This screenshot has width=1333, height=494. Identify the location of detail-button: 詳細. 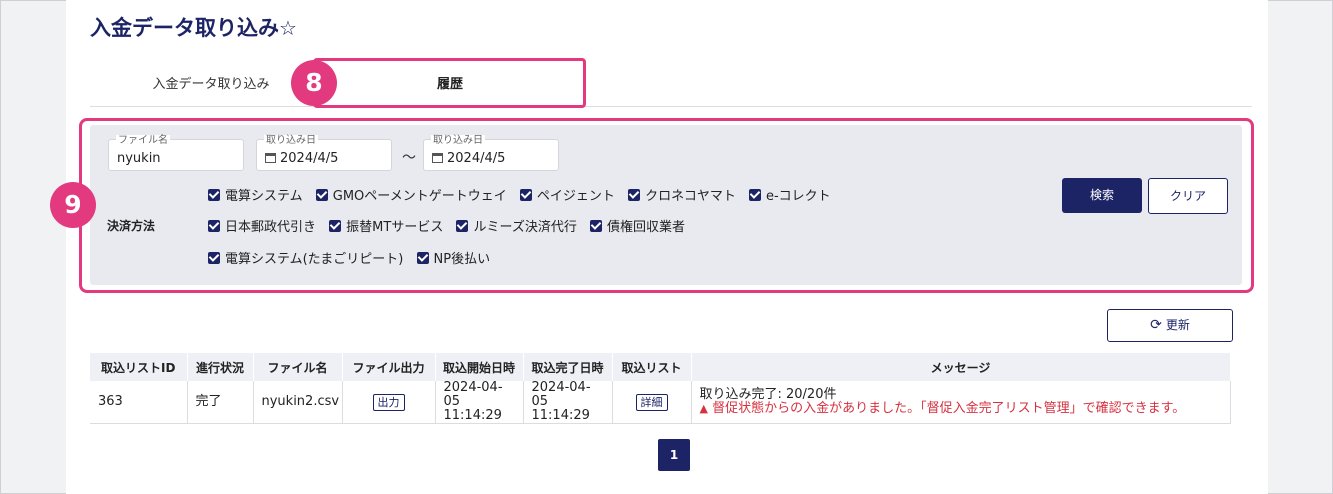
(651, 402).